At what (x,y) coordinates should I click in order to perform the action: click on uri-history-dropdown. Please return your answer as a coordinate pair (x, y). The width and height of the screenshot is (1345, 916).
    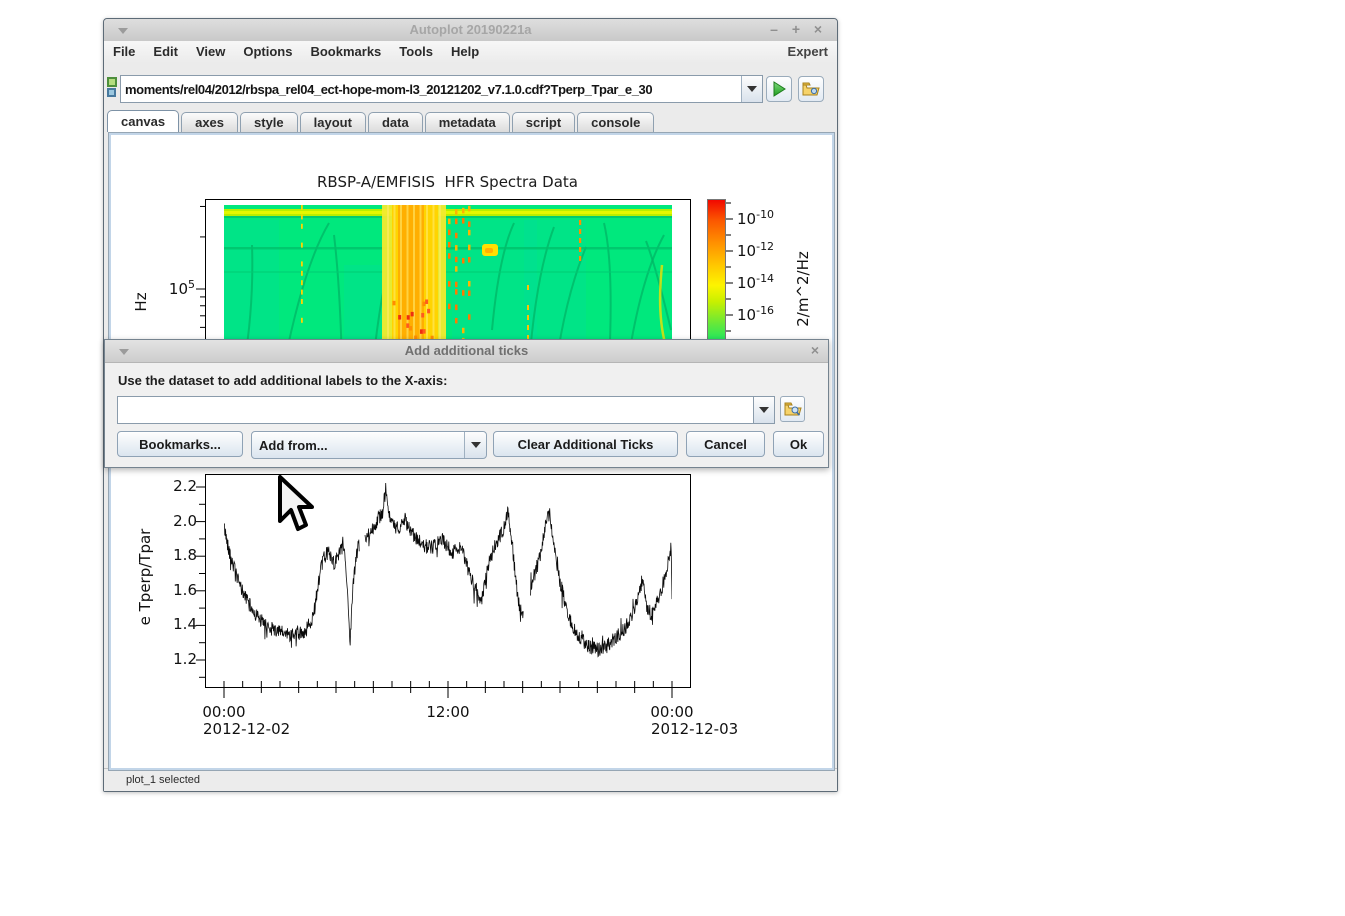
    Looking at the image, I should click on (751, 89).